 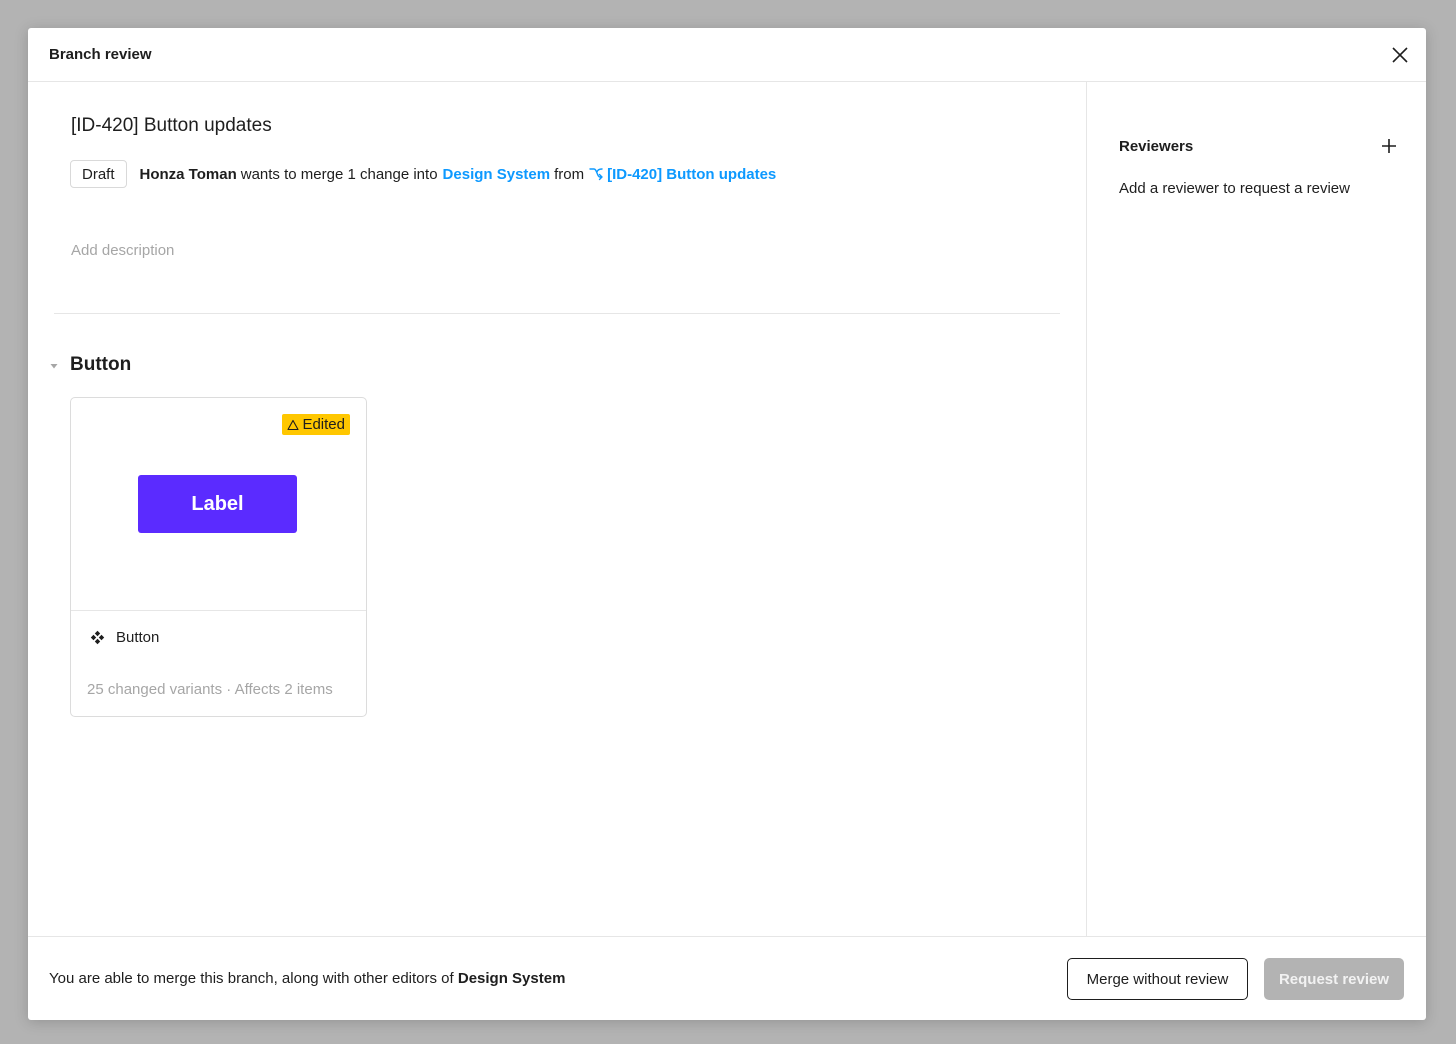 I want to click on add-reviewer-button, so click(x=1389, y=146).